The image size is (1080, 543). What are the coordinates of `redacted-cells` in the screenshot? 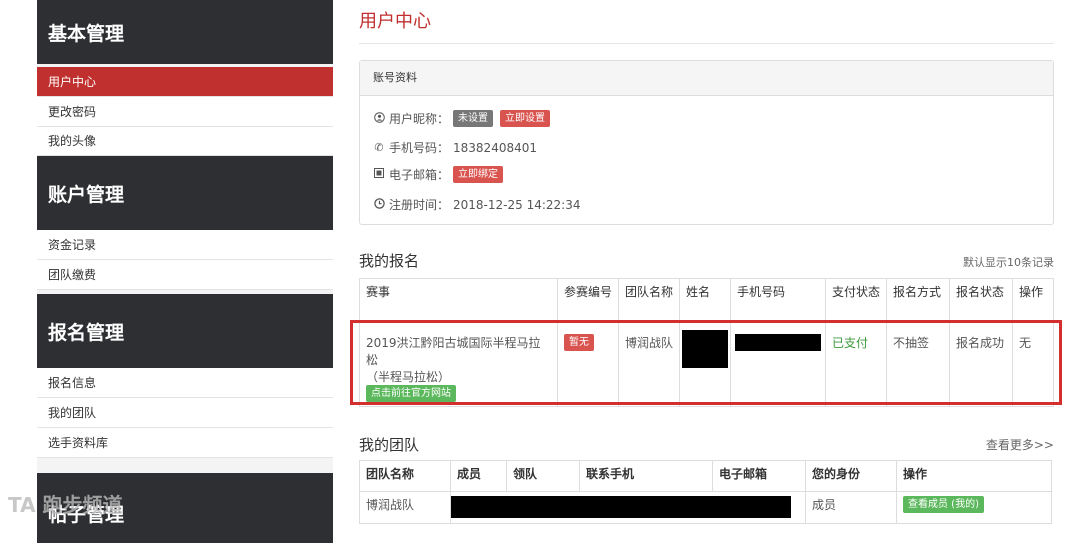 It's located at (628, 507).